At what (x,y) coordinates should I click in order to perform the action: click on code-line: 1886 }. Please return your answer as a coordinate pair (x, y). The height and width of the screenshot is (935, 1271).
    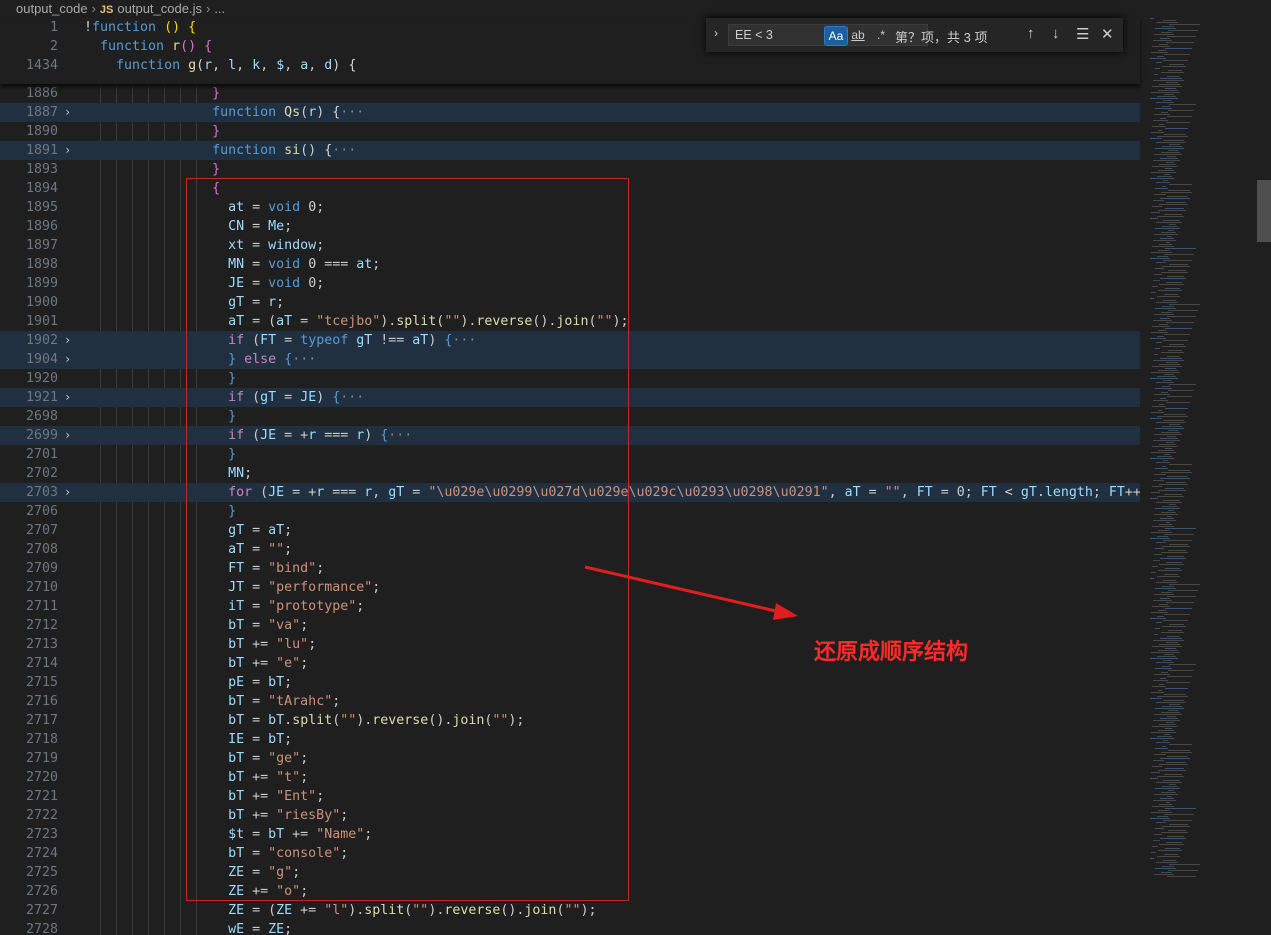
    Looking at the image, I should click on (570, 93).